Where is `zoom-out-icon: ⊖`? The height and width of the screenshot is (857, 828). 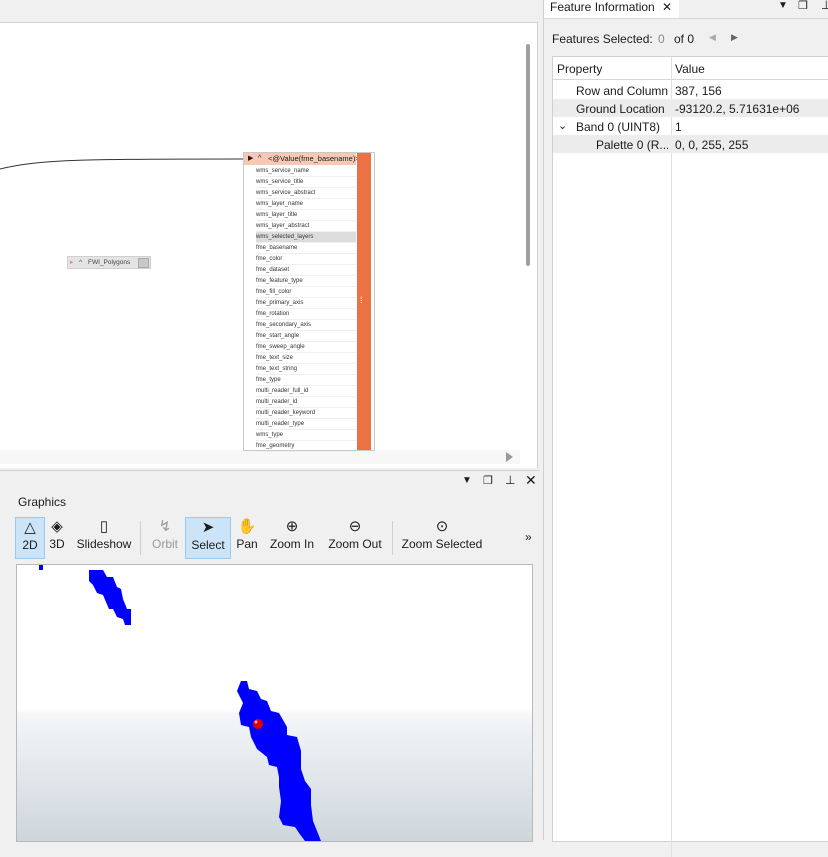 zoom-out-icon: ⊖ is located at coordinates (355, 526).